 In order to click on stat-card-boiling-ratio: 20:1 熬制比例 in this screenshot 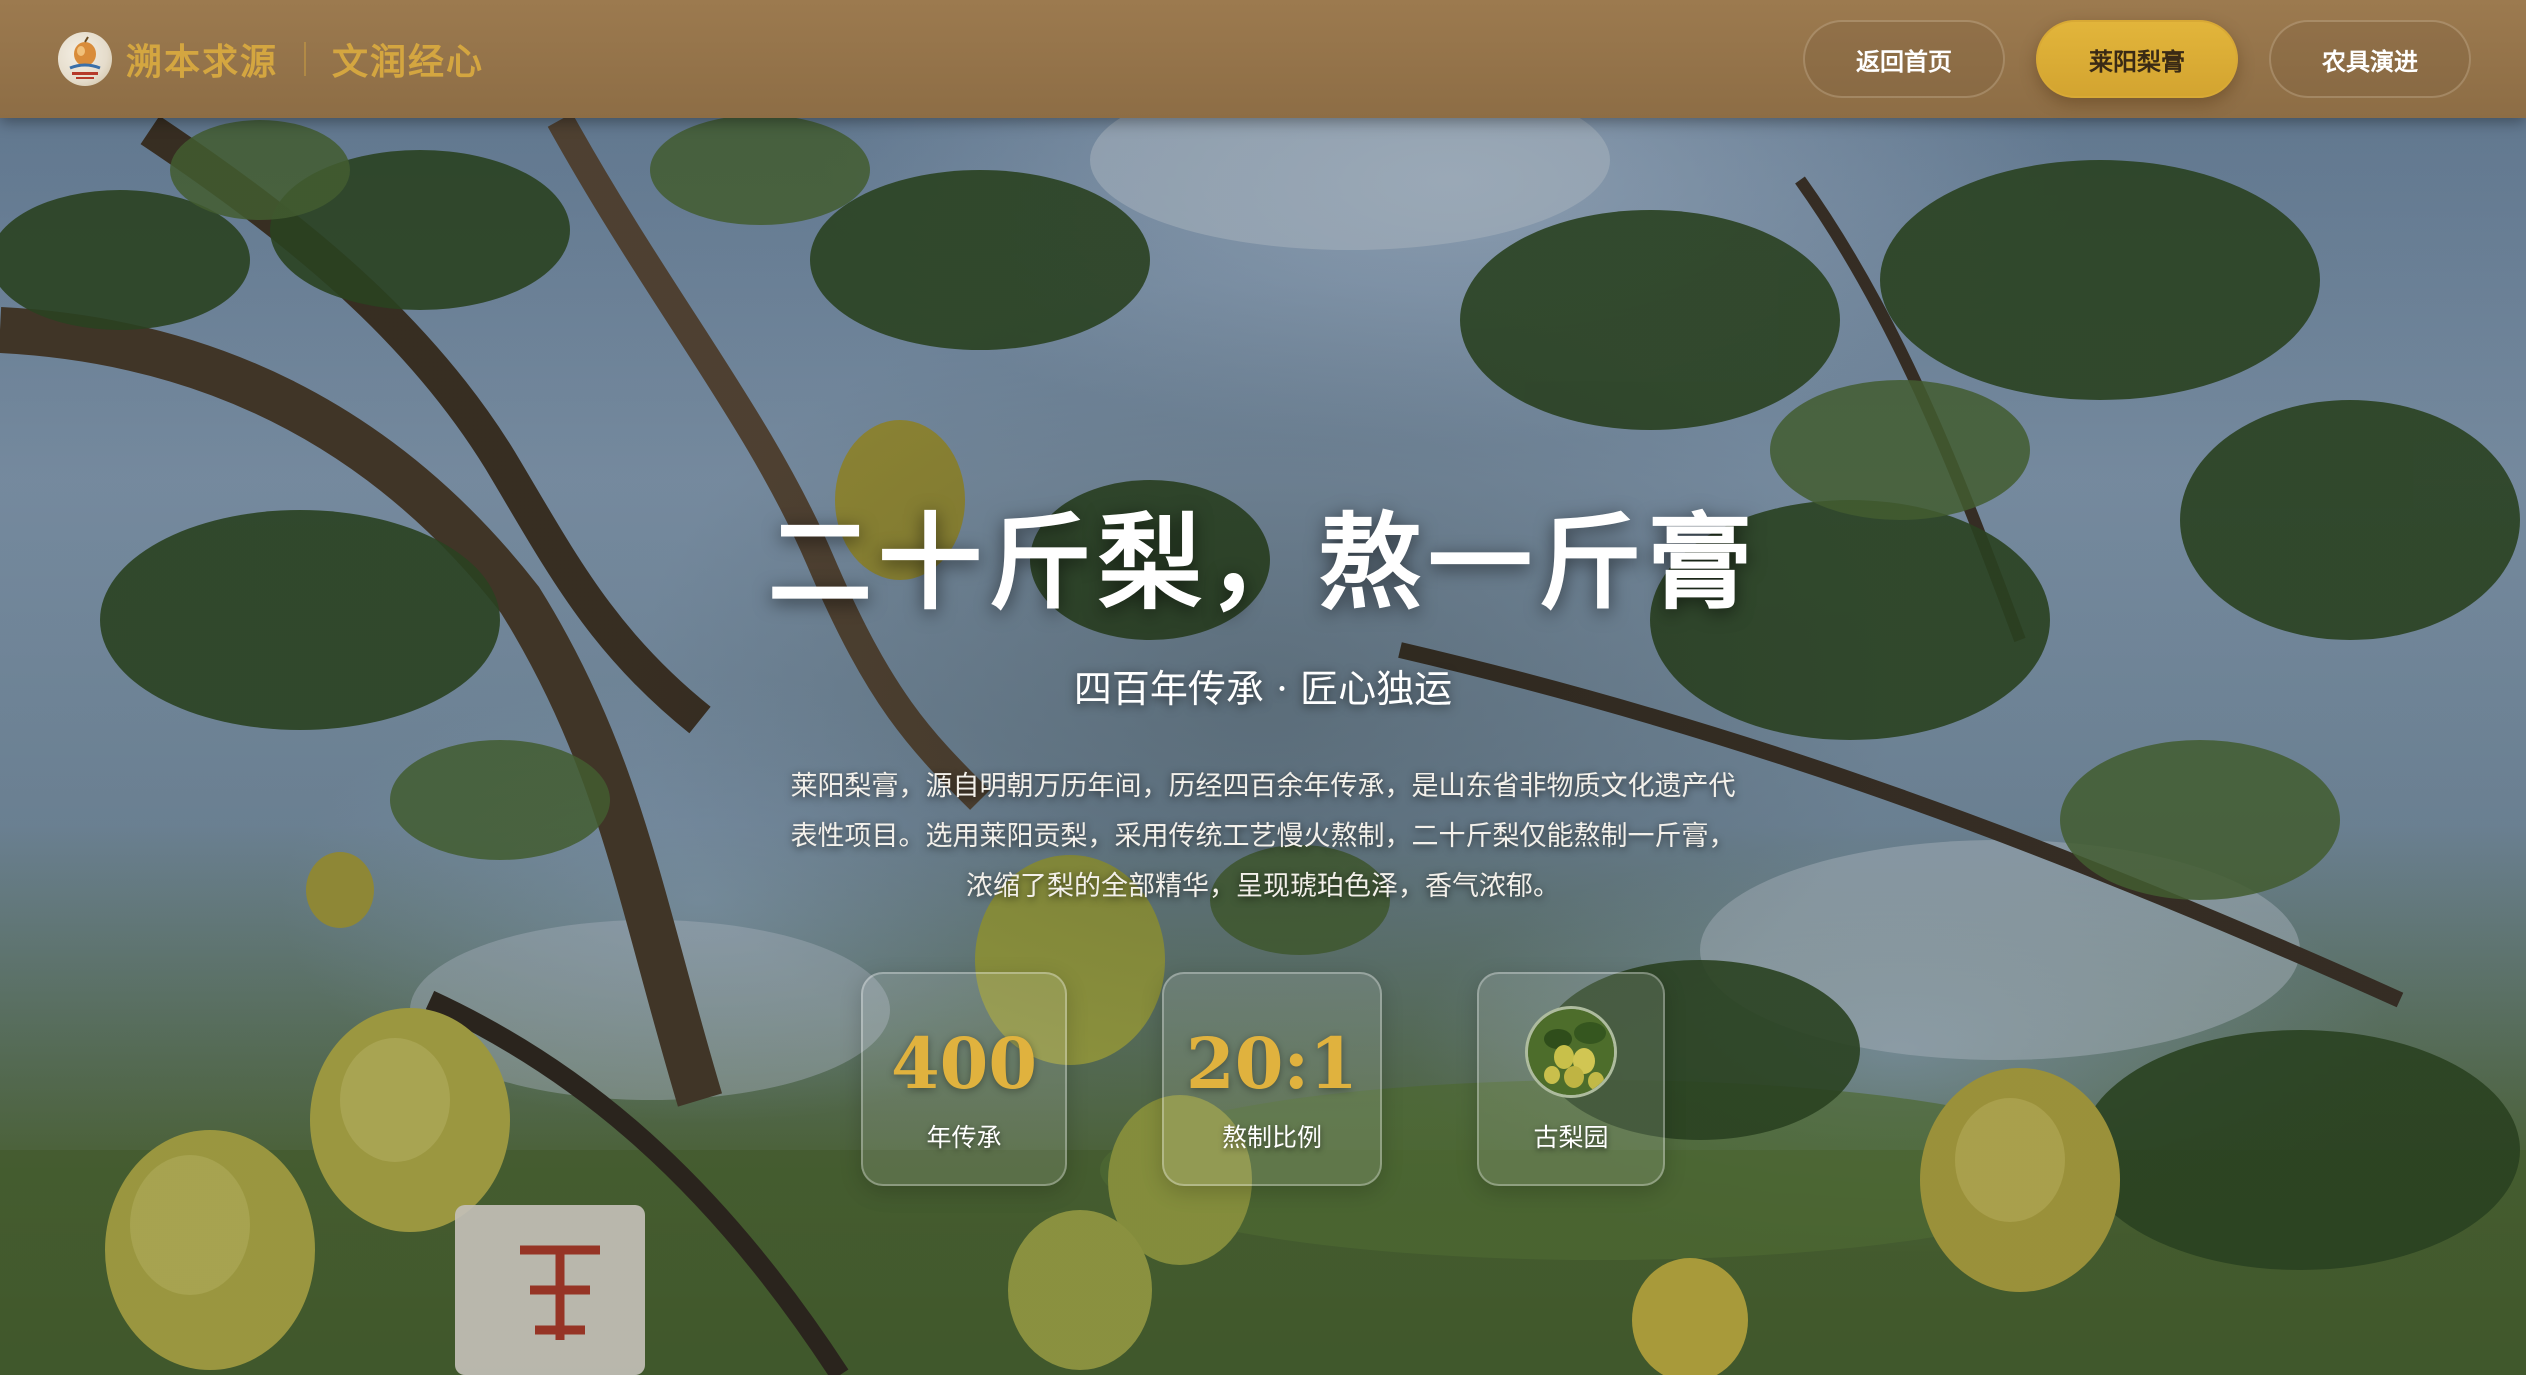, I will do `click(1272, 1079)`.